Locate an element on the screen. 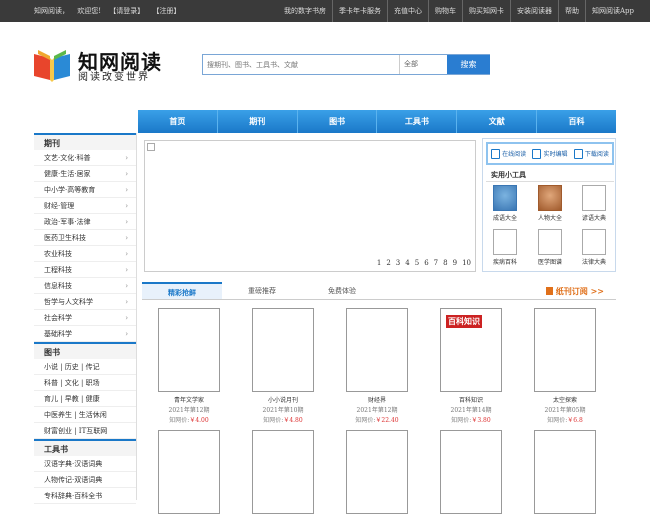  banner-carousel: 1 2 3 4 5 6 7 8 9 10 is located at coordinates (310, 206).